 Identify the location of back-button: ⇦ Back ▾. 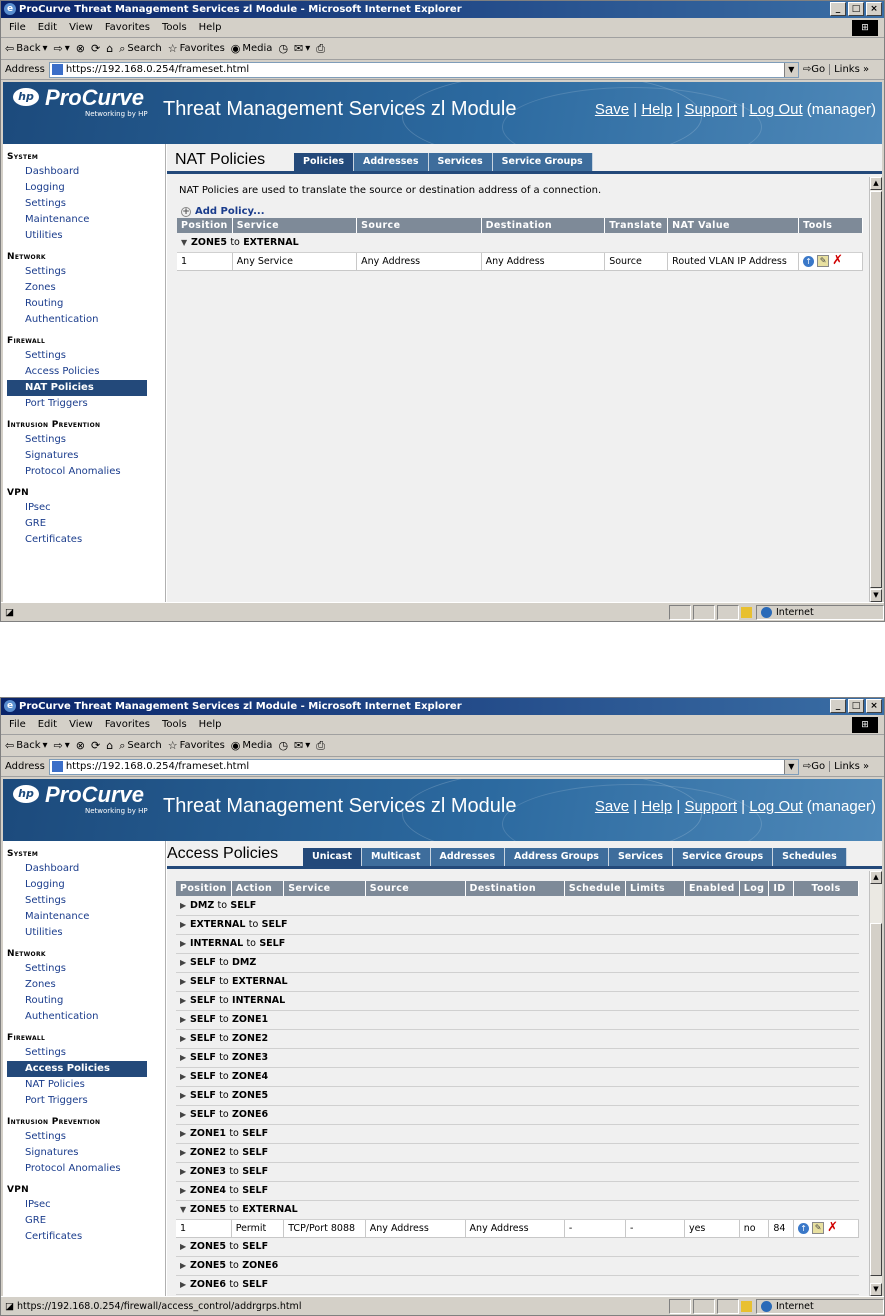
(26, 745).